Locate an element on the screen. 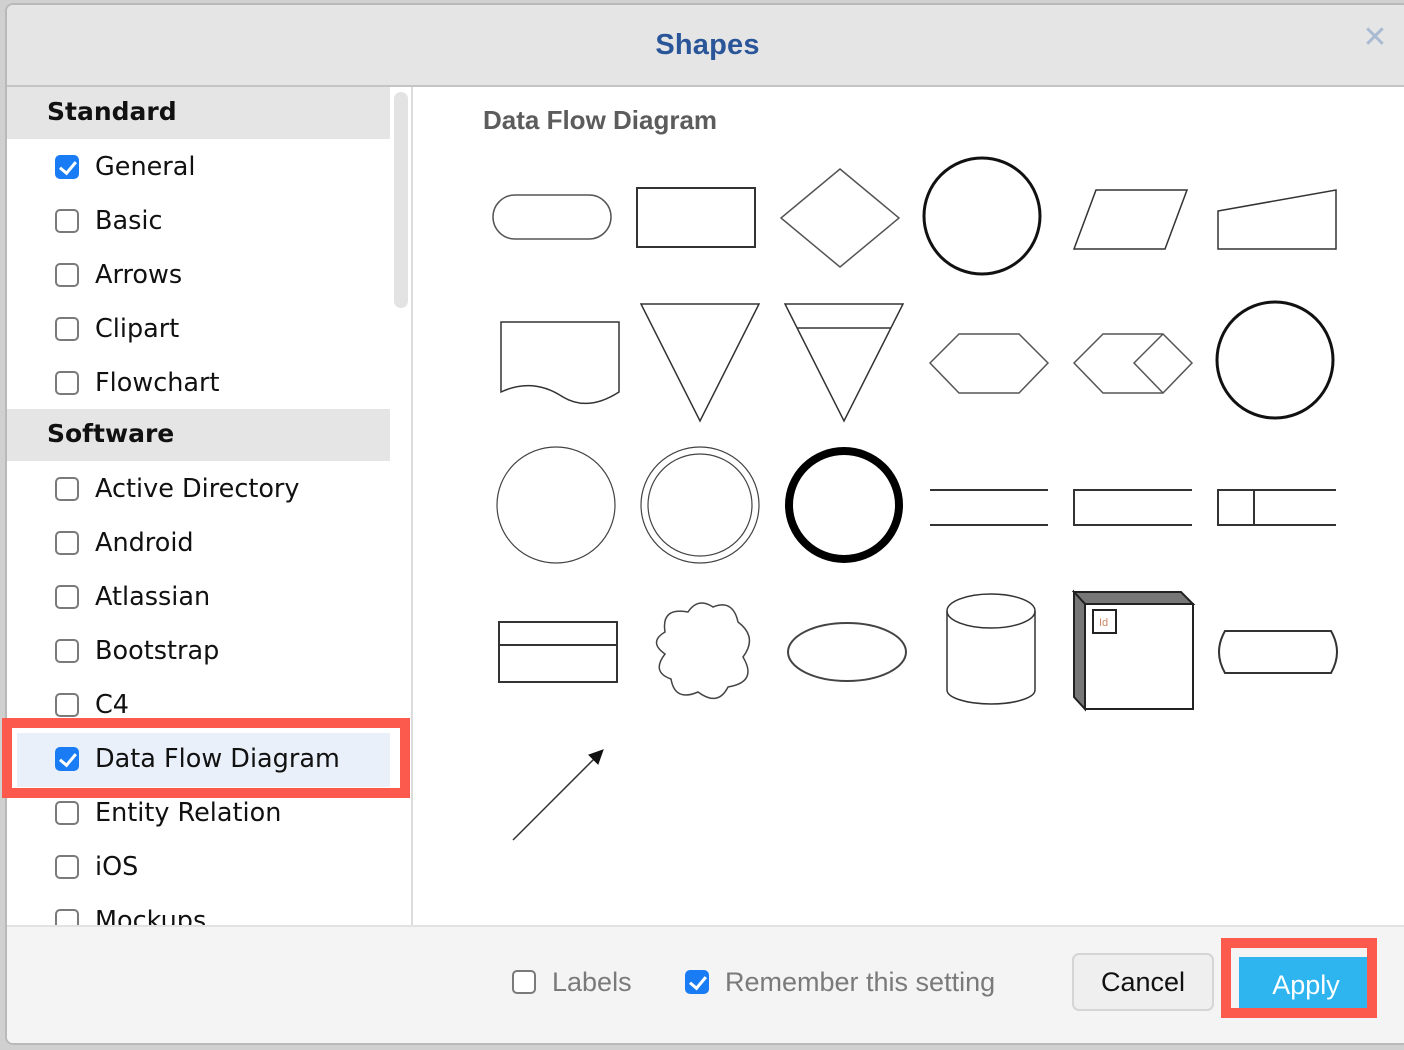  shape-cloud is located at coordinates (703, 651).